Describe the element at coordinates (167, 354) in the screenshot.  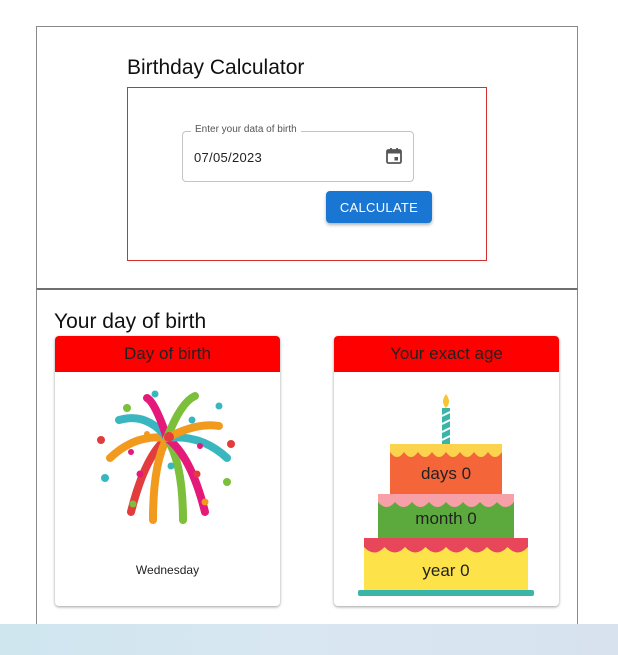
I see `day-of-birth-card-title: Day of birth` at that location.